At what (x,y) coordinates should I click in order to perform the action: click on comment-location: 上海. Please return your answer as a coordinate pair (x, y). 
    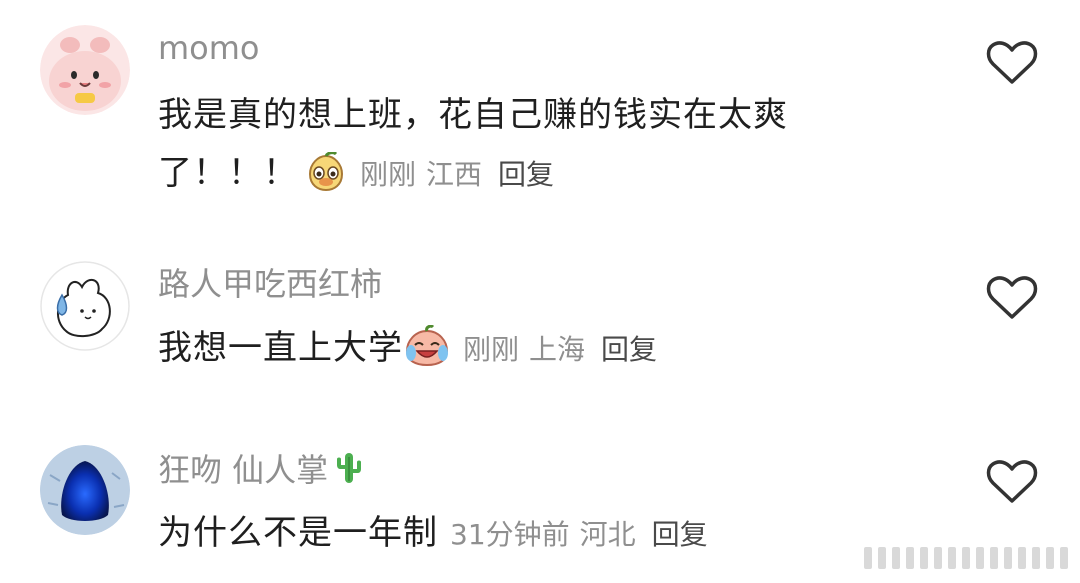
    Looking at the image, I should click on (557, 349).